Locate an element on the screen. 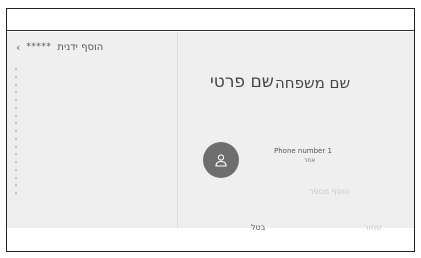  avatar is located at coordinates (221, 160).